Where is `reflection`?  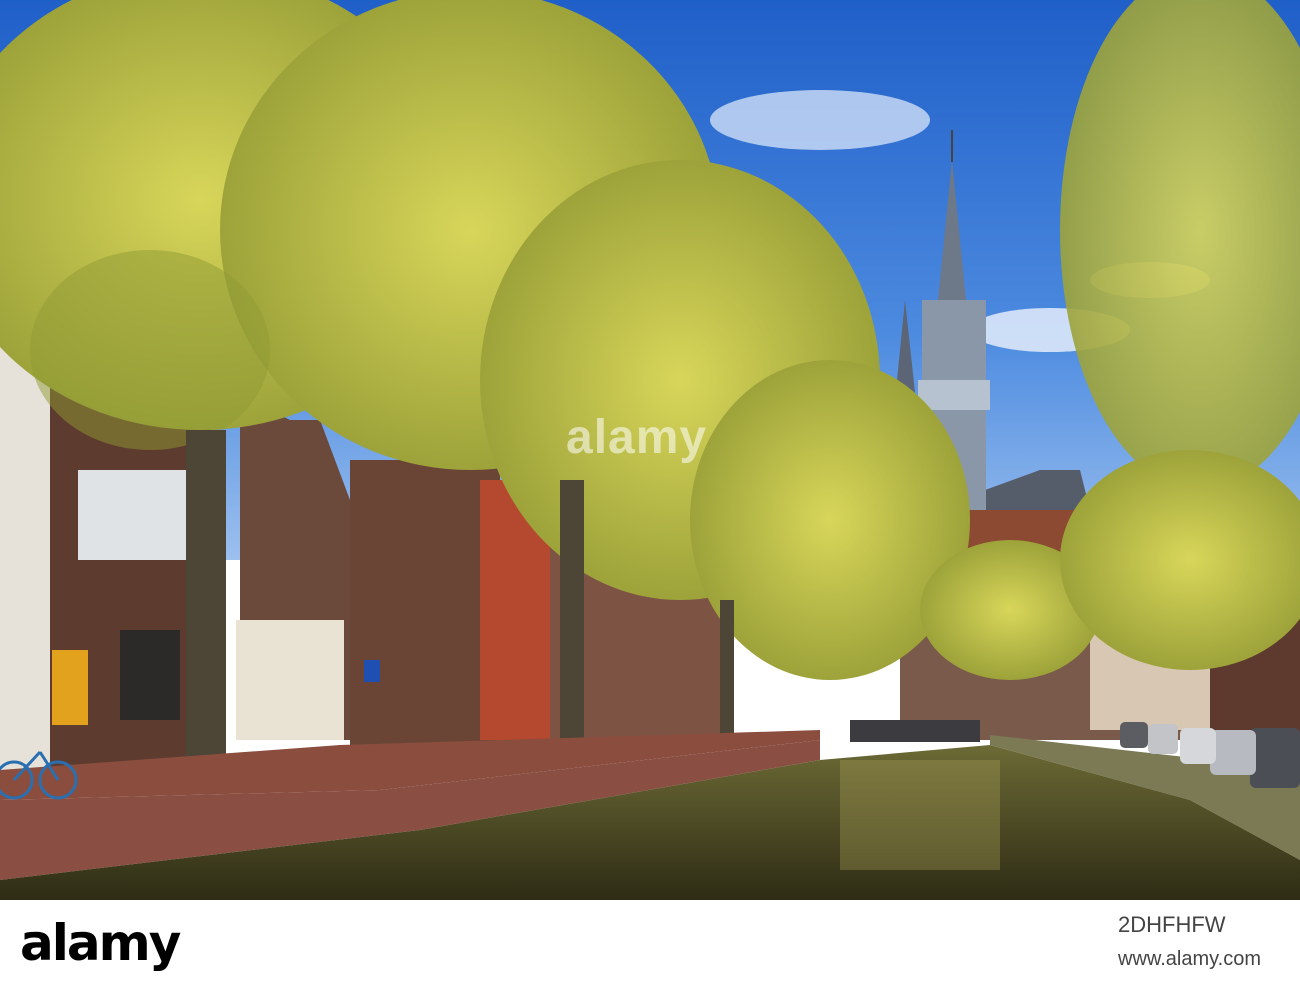
reflection is located at coordinates (920, 815).